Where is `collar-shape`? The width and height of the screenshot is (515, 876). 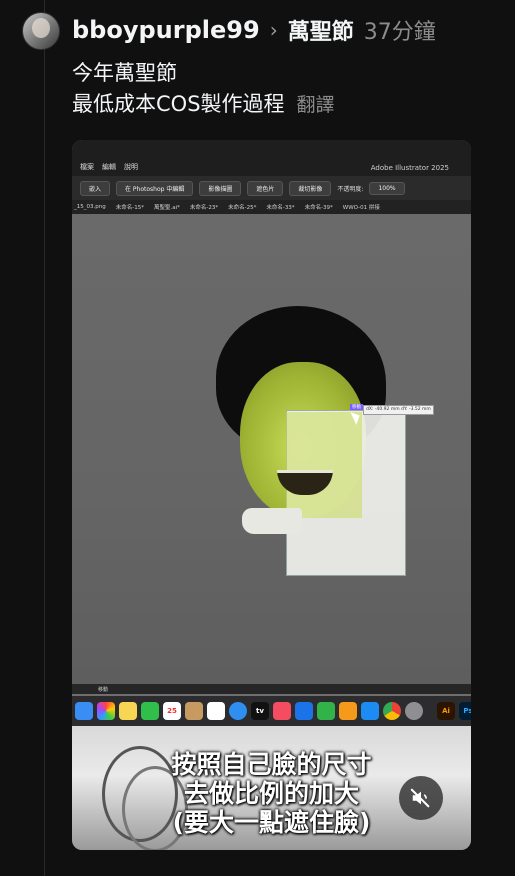 collar-shape is located at coordinates (272, 521).